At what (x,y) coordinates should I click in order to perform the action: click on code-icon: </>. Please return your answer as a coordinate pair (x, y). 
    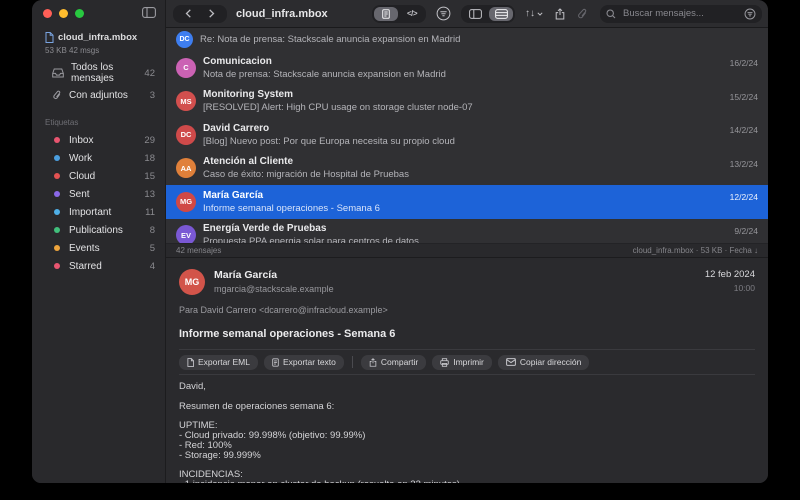
    Looking at the image, I should click on (412, 13).